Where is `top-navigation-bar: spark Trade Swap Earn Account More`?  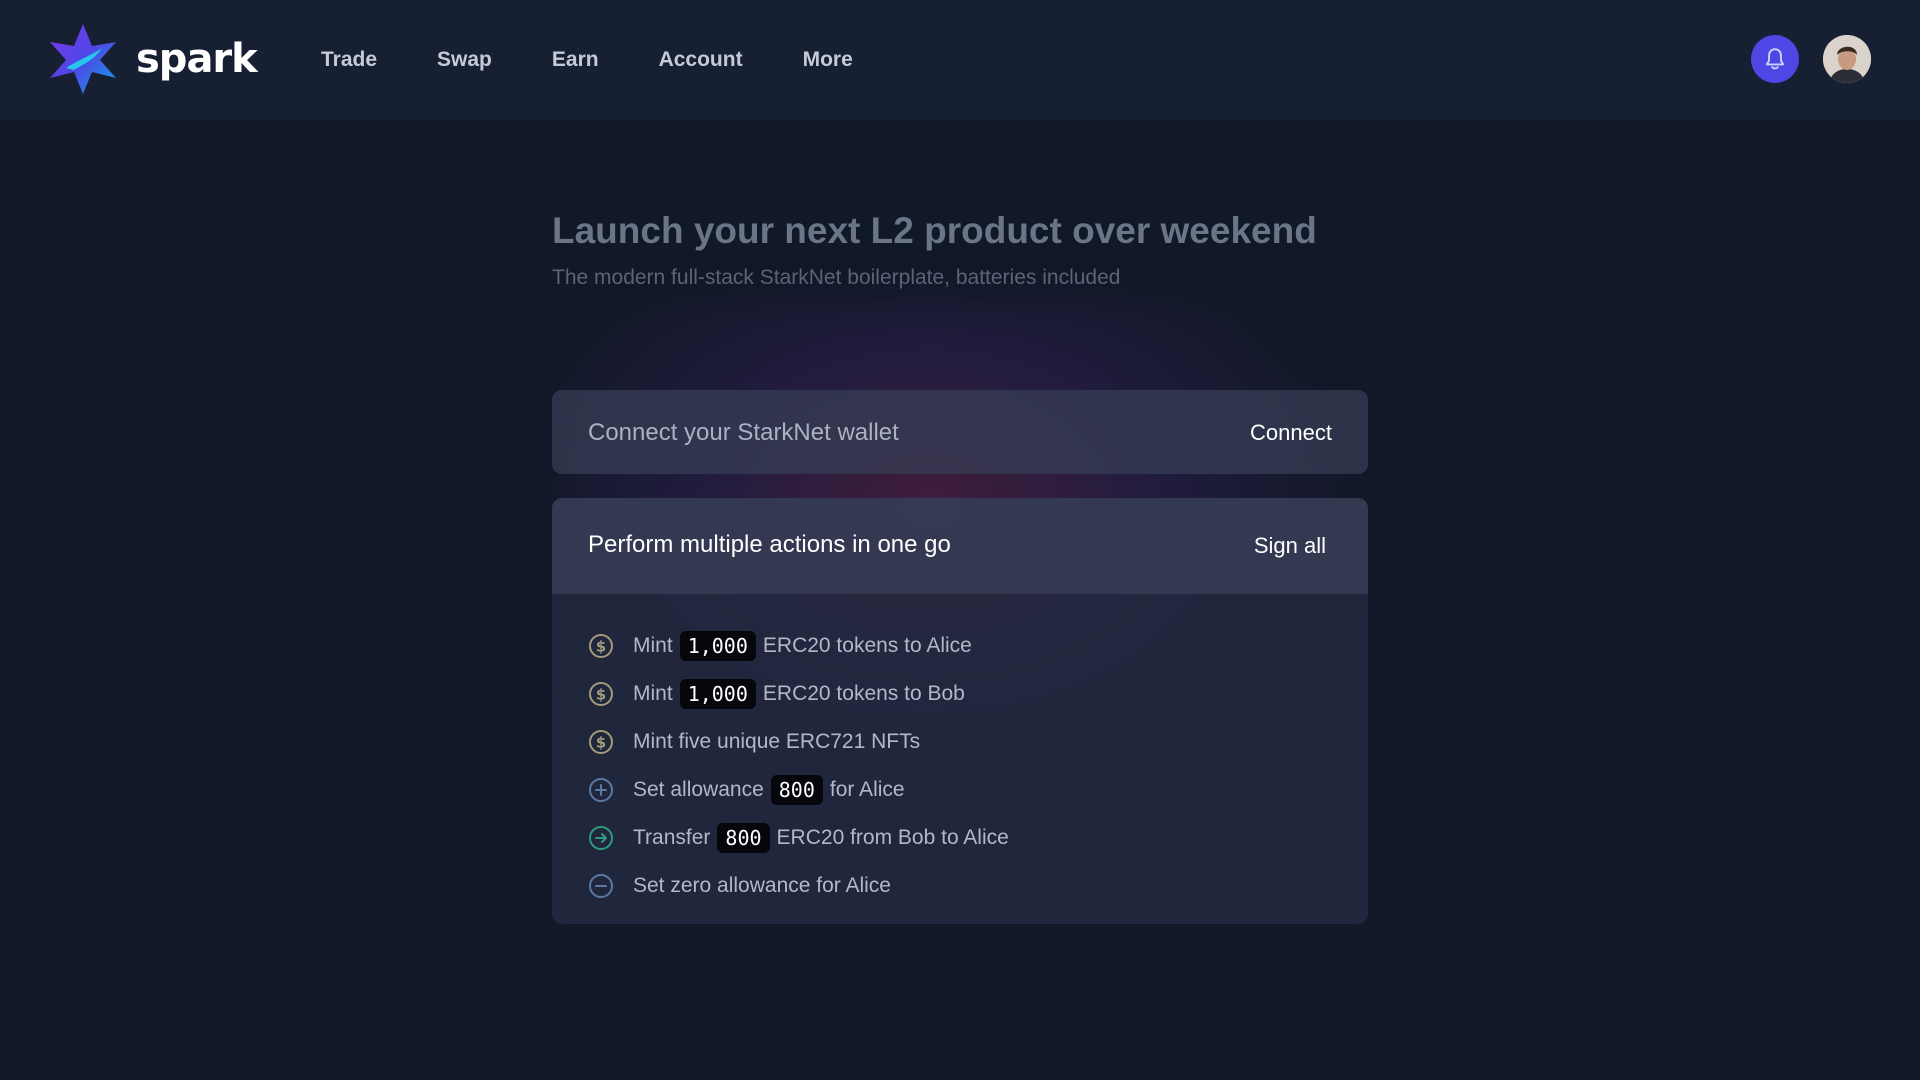
top-navigation-bar: spark Trade Swap Earn Account More is located at coordinates (960, 59).